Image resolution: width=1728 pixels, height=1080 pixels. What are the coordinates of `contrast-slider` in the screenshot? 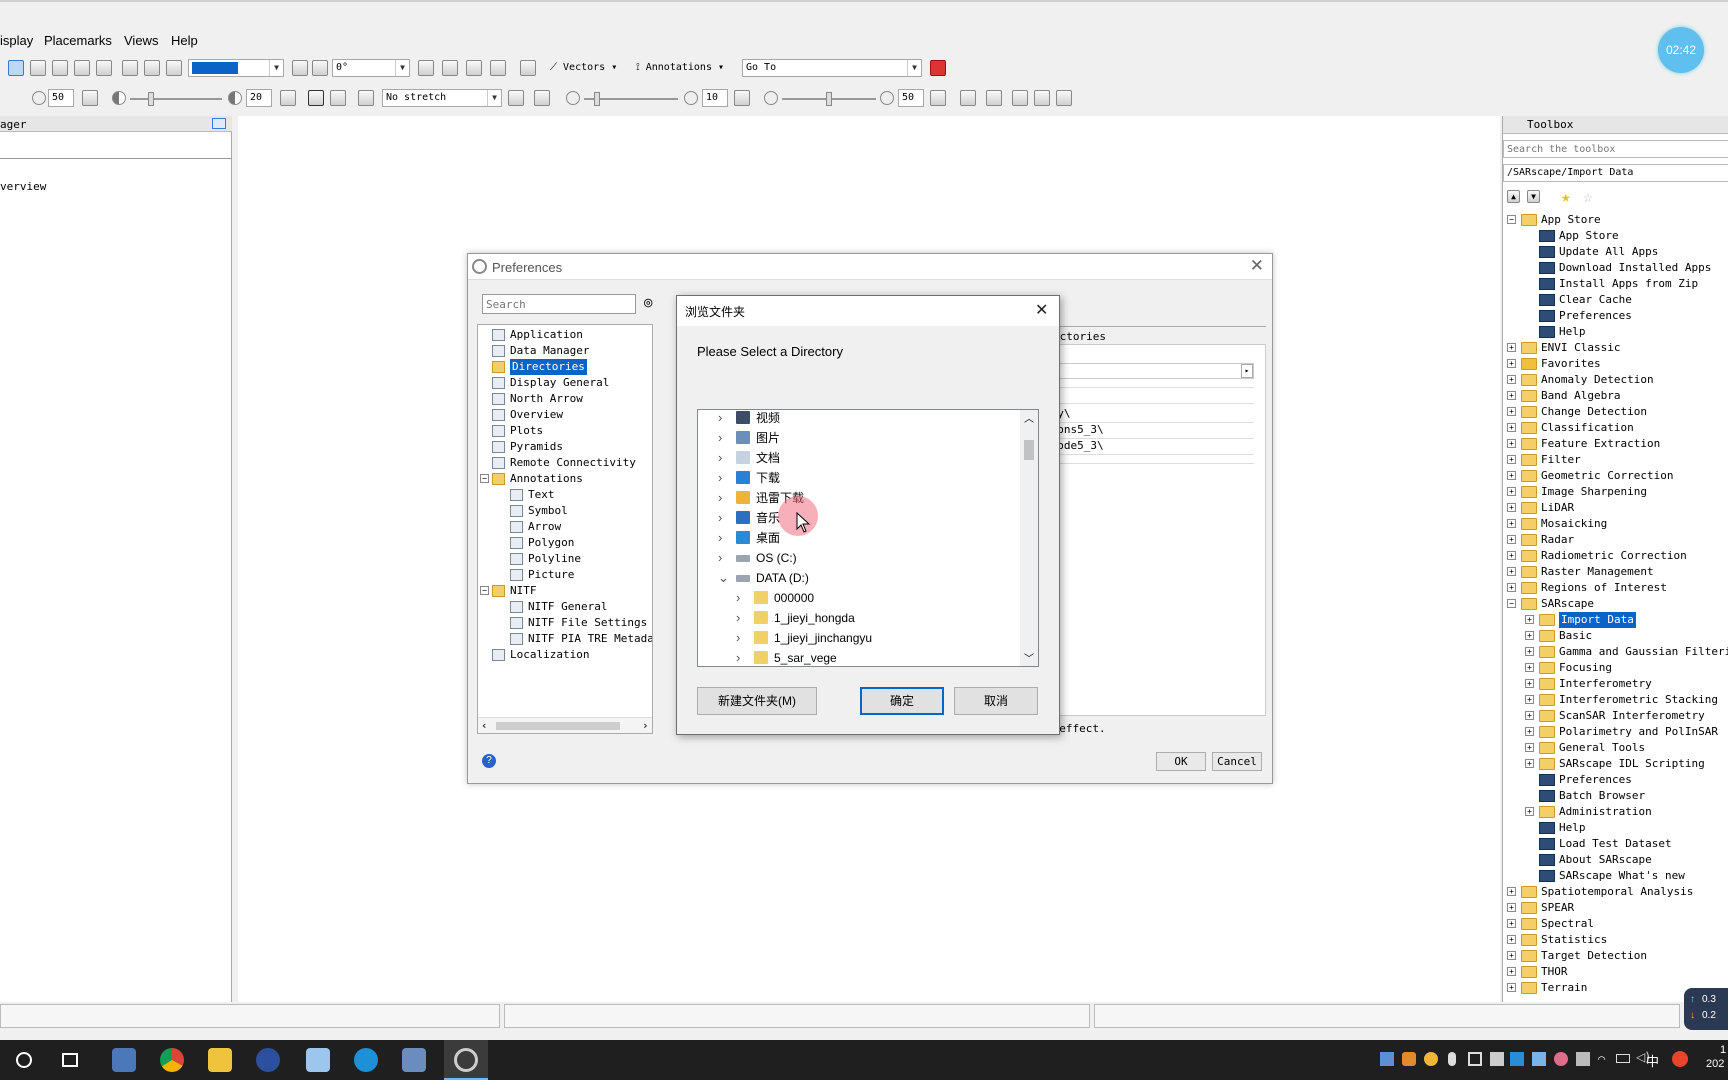 It's located at (176, 99).